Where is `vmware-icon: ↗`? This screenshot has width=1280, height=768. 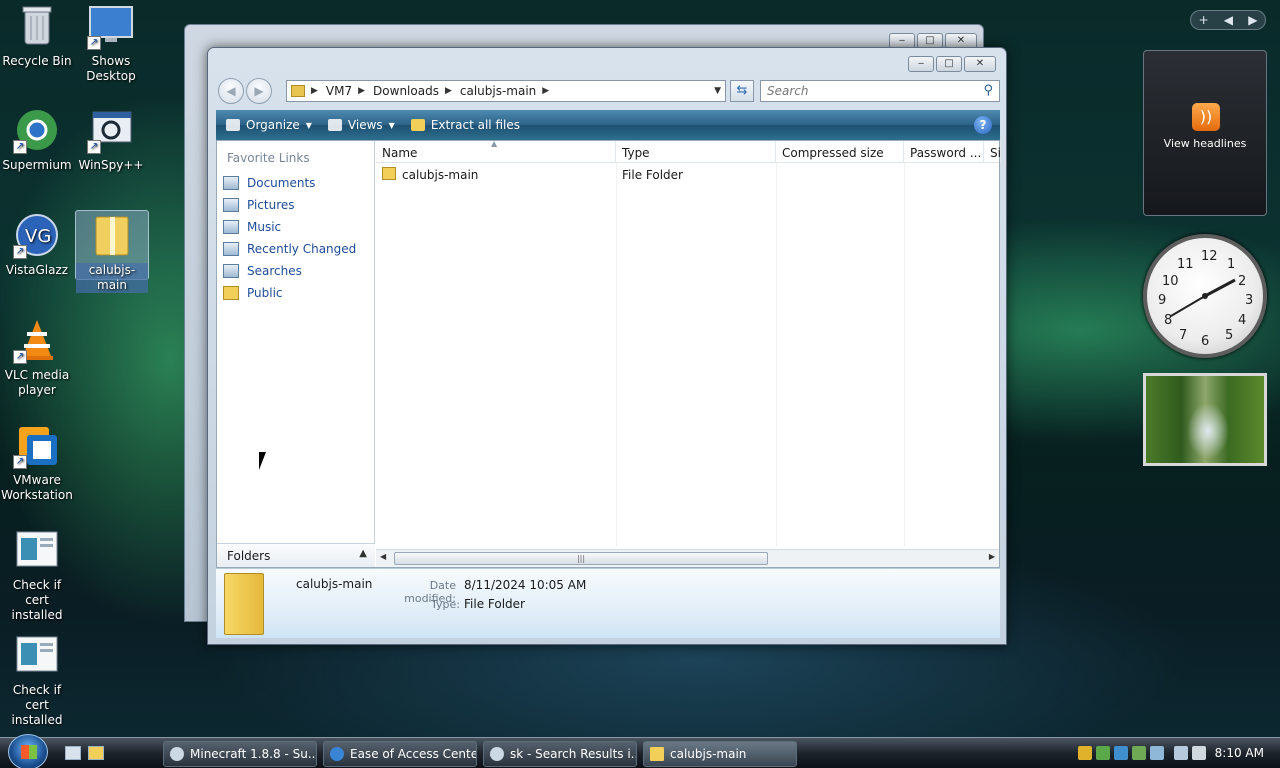
vmware-icon: ↗ is located at coordinates (37, 445).